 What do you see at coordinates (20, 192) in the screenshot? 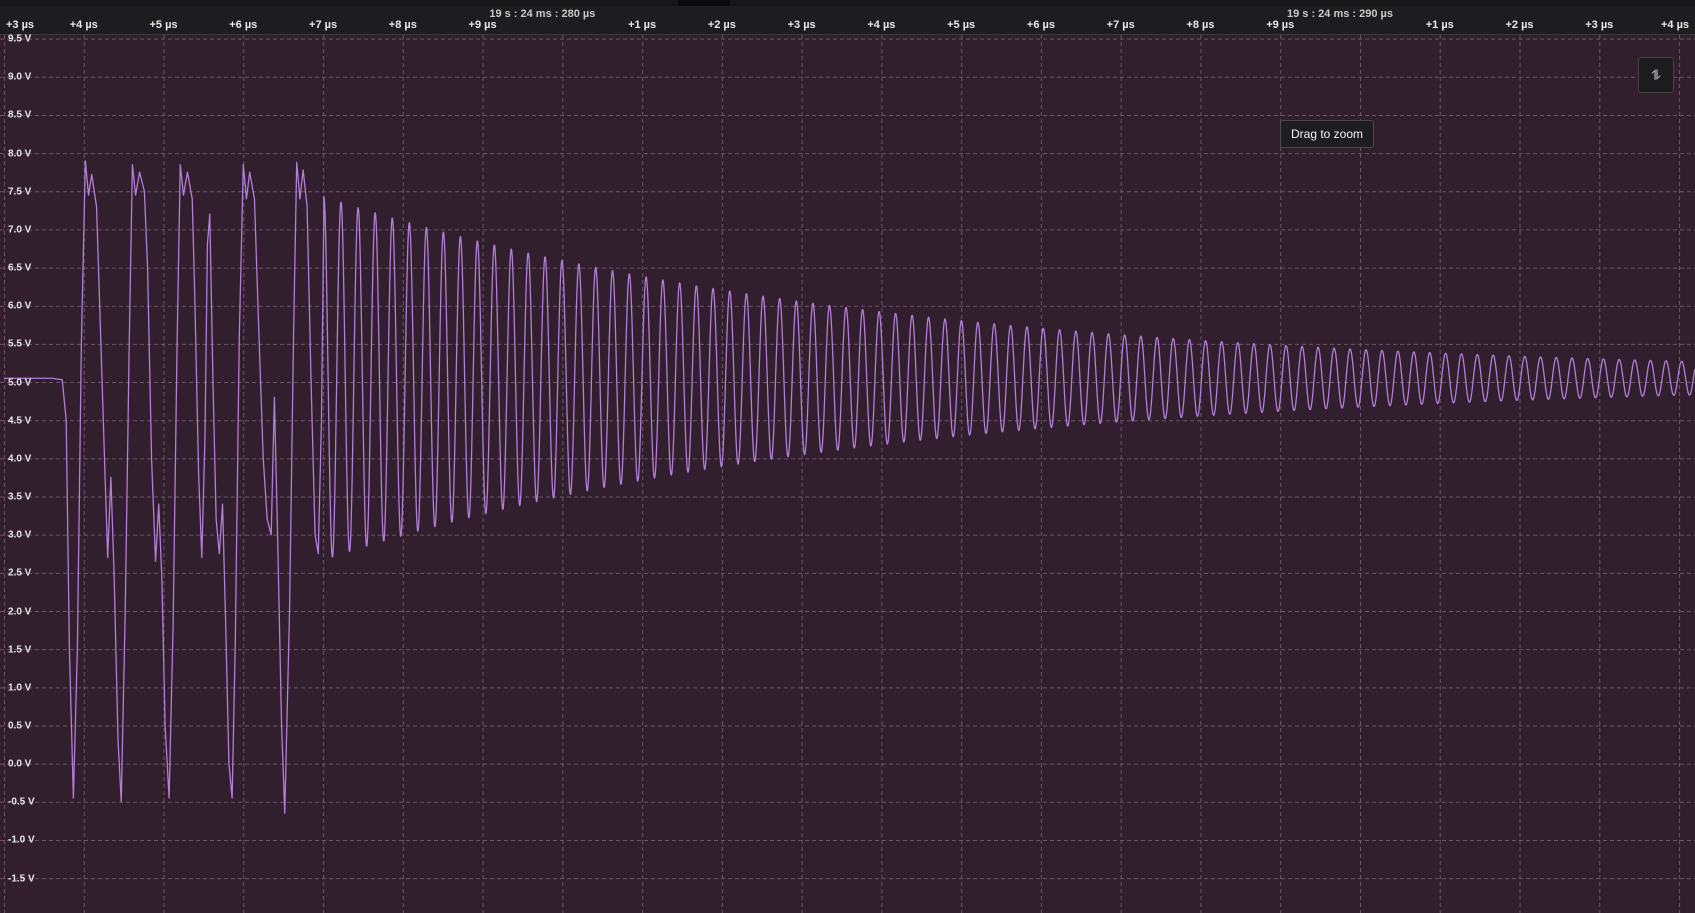
I see `y-tick-label: 7.5 V` at bounding box center [20, 192].